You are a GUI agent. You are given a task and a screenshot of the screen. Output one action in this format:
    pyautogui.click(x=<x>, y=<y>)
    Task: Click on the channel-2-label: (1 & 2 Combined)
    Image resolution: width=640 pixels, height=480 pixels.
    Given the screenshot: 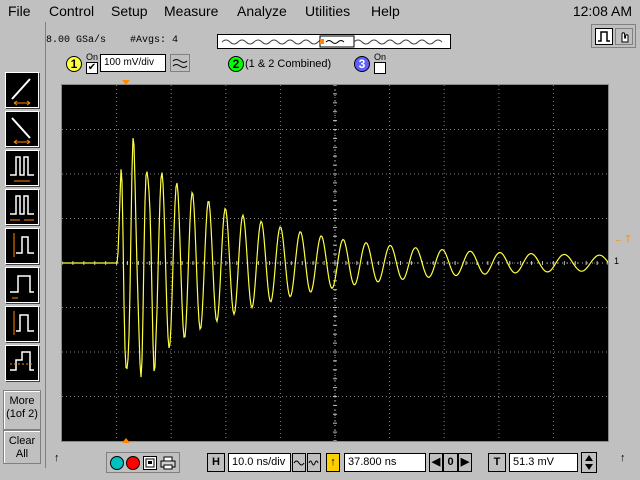 What is the action you would take?
    pyautogui.click(x=288, y=64)
    